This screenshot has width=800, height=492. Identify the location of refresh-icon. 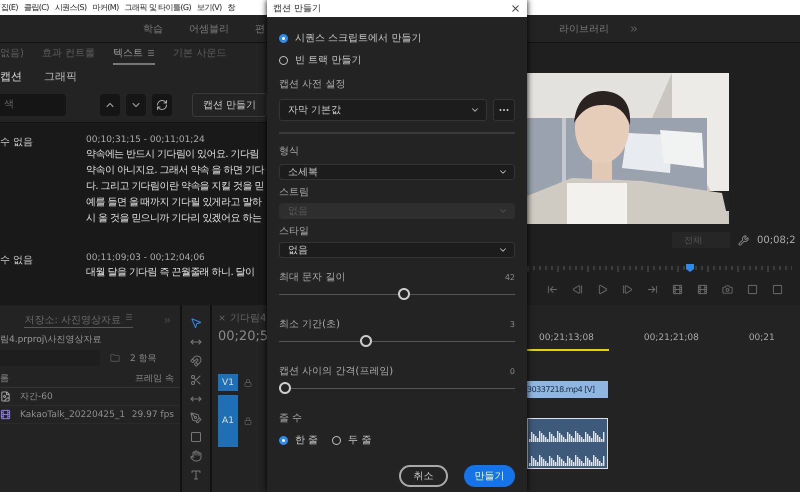
(162, 104).